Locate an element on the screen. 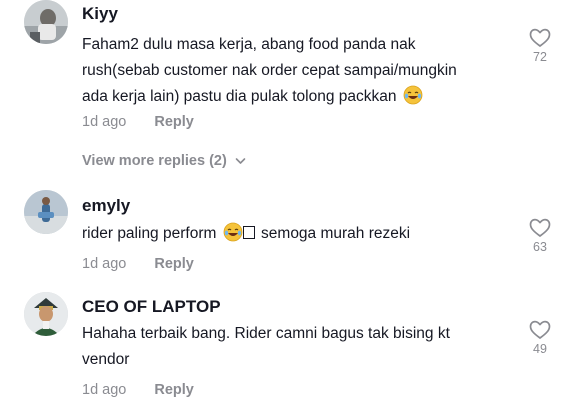  like-control: 49 is located at coordinates (540, 338).